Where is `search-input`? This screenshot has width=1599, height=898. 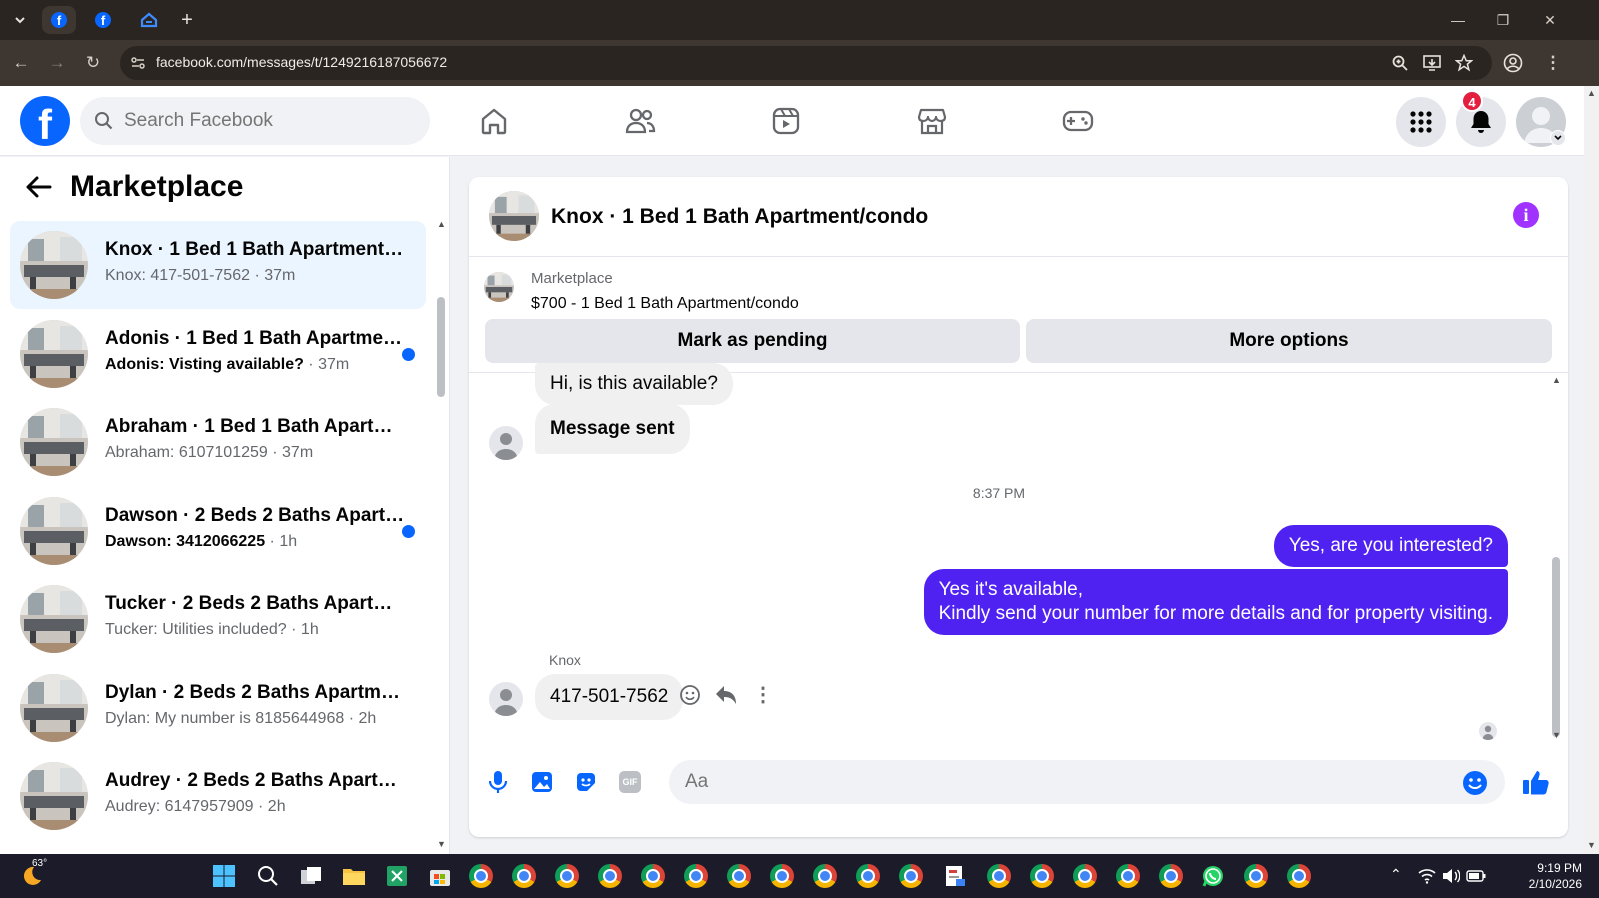 search-input is located at coordinates (269, 121).